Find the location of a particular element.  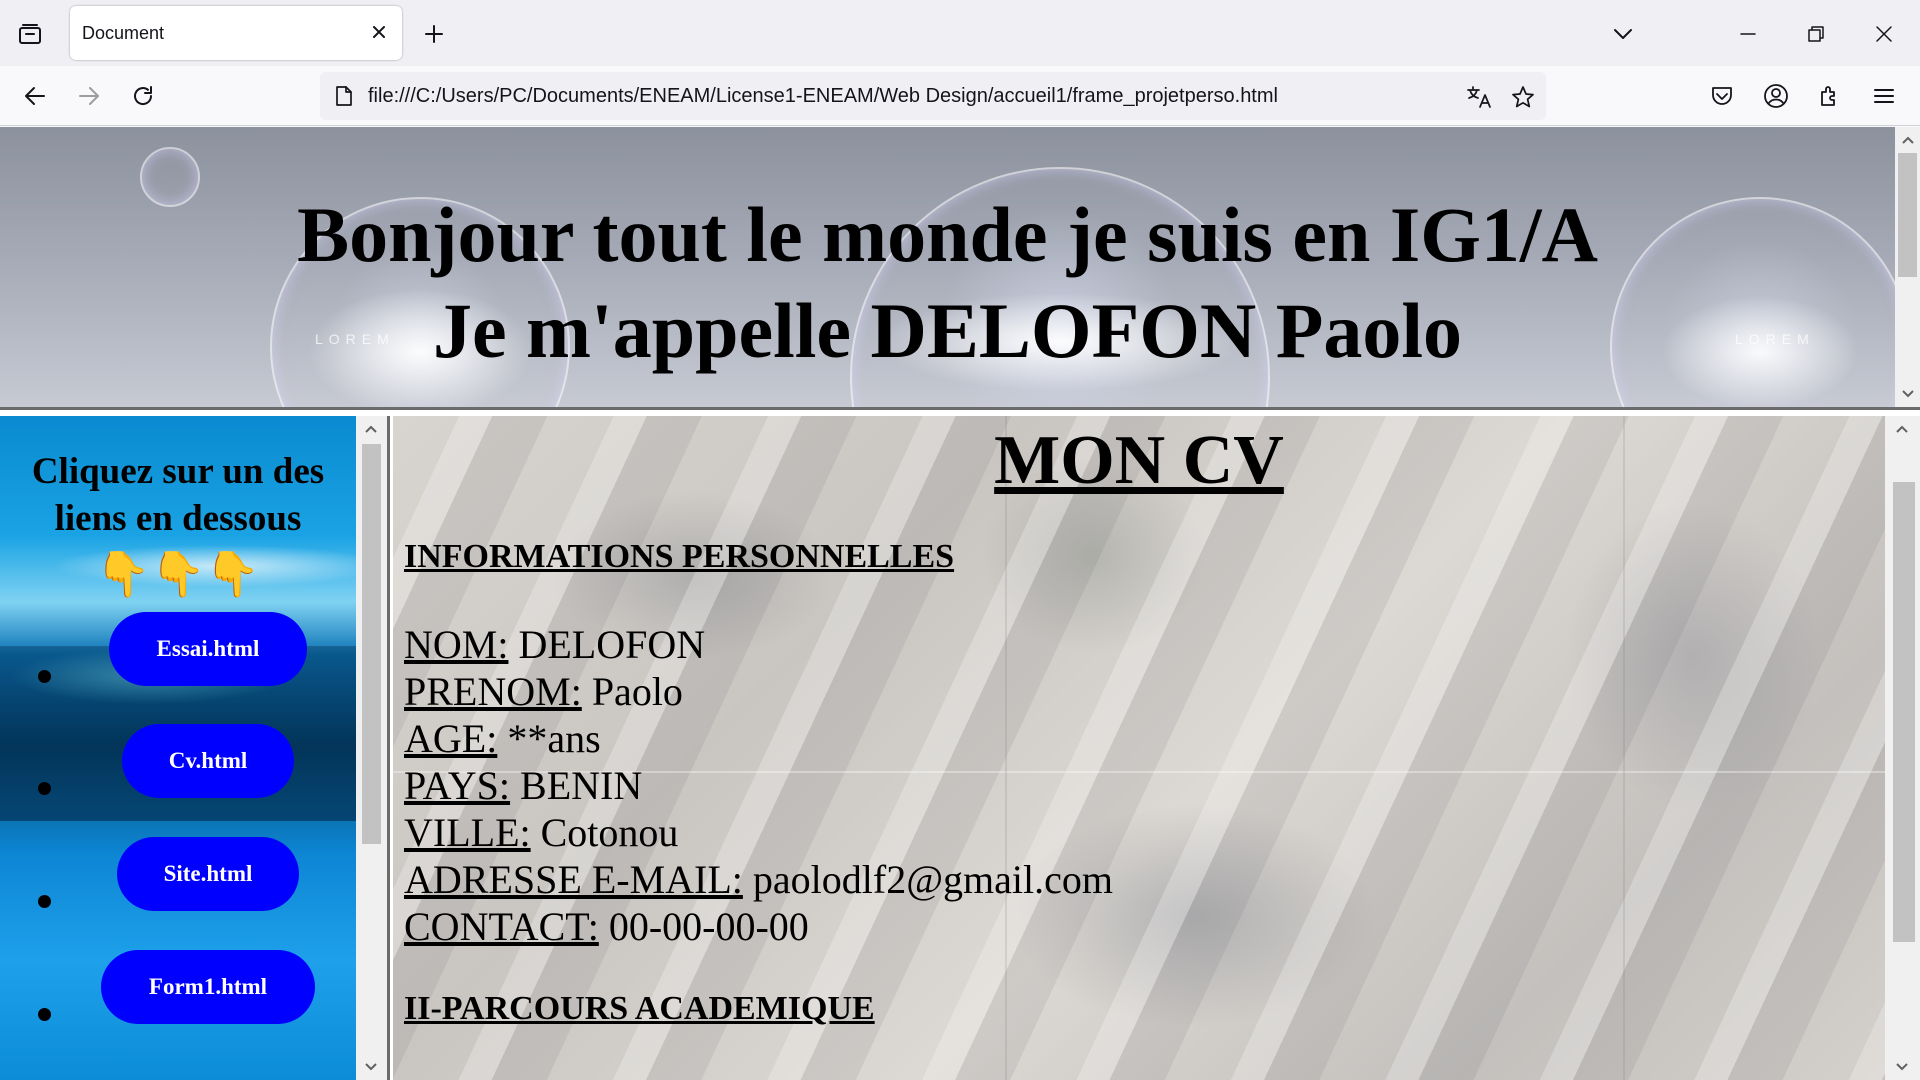

info-value: DELOFON is located at coordinates (607, 644).